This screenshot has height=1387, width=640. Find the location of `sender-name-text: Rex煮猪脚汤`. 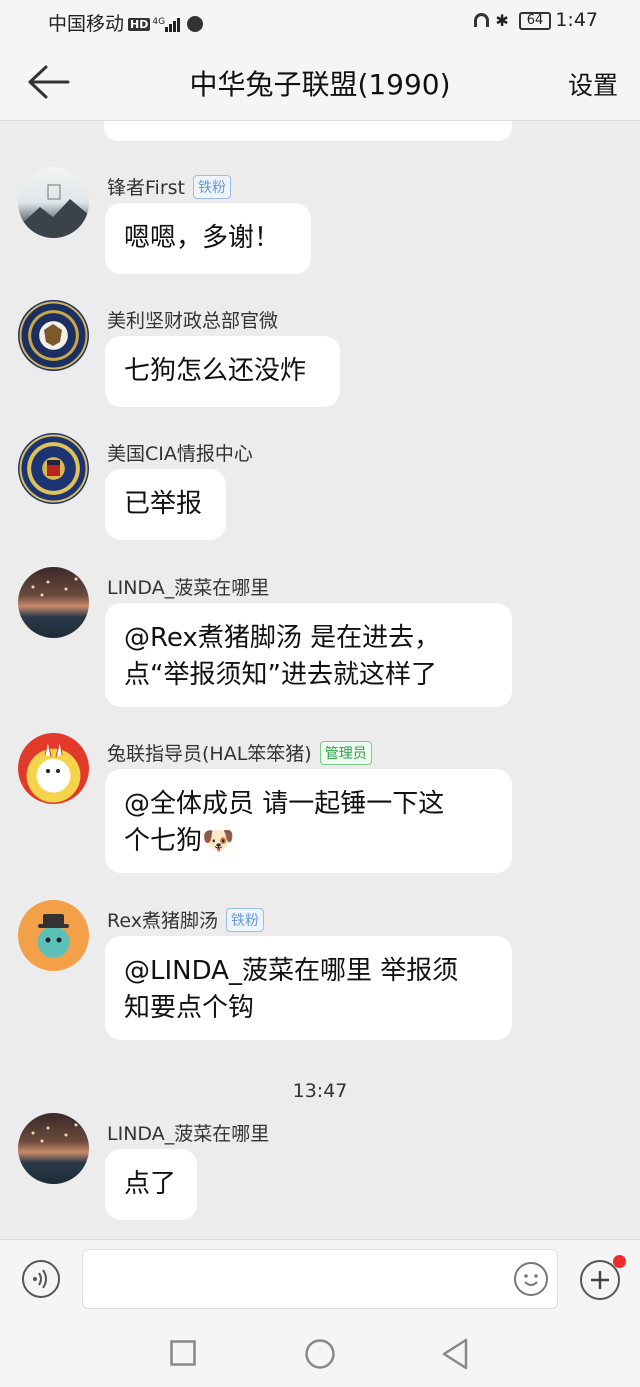

sender-name-text: Rex煮猪脚汤 is located at coordinates (162, 921).